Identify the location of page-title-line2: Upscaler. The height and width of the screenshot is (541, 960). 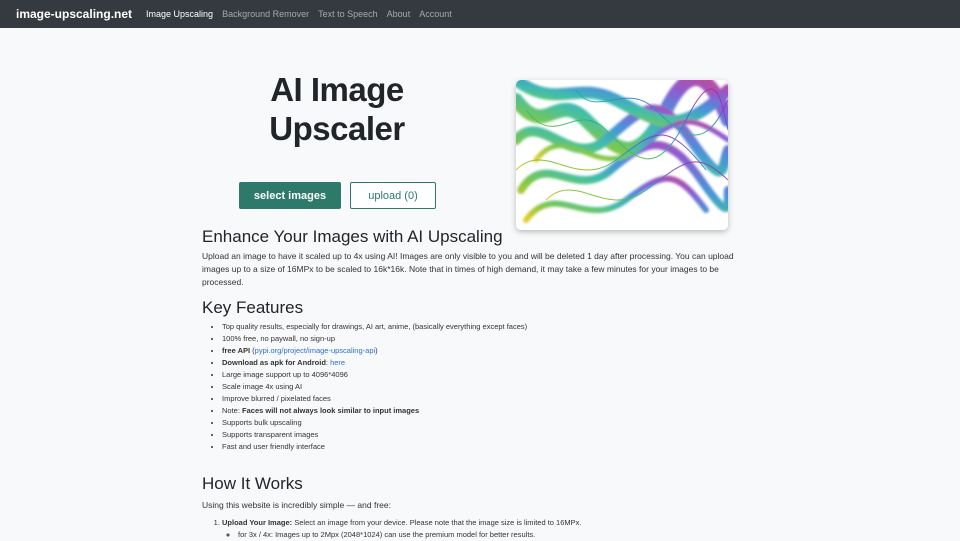
(337, 128).